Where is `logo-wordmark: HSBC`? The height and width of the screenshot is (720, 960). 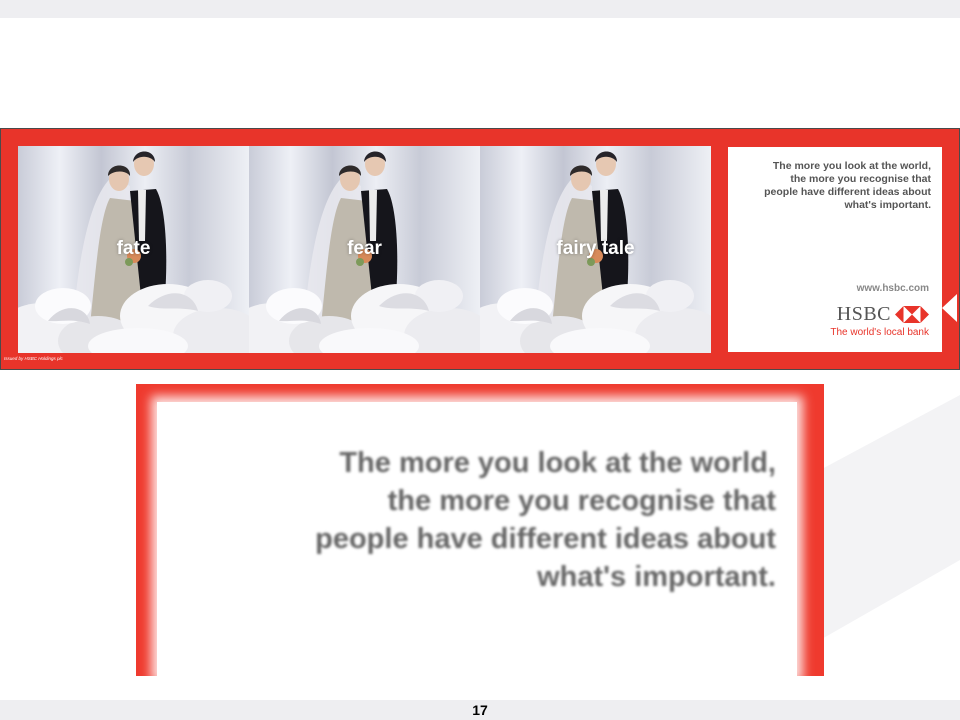 logo-wordmark: HSBC is located at coordinates (863, 314).